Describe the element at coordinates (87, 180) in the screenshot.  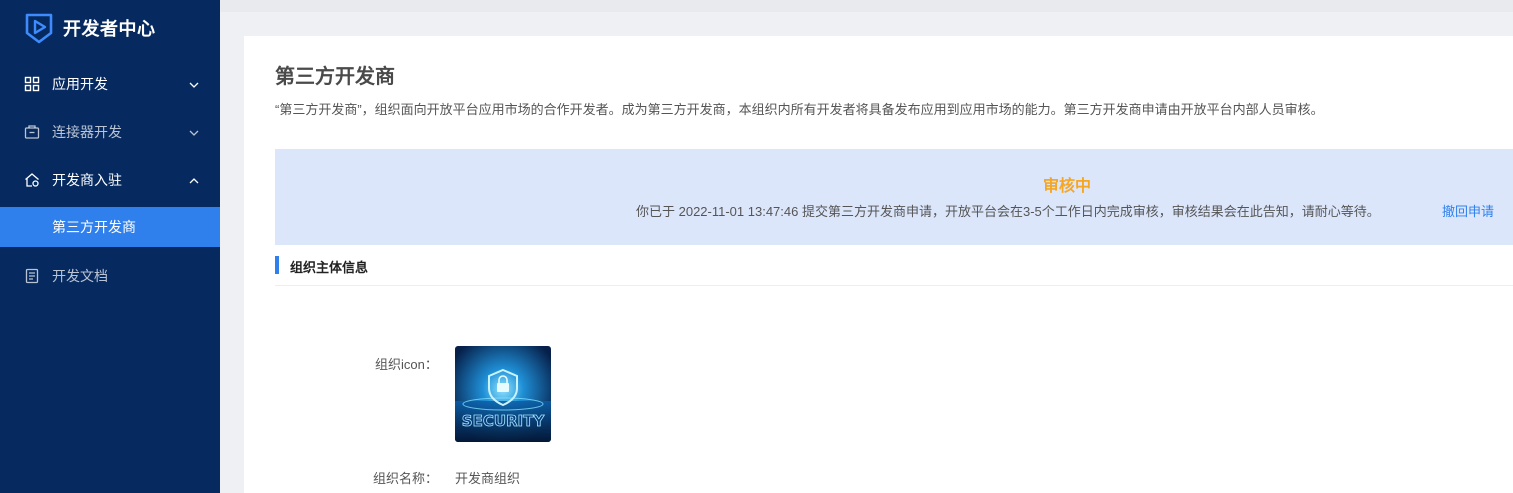
I see `sidebar-item-label: 开发商入驻` at that location.